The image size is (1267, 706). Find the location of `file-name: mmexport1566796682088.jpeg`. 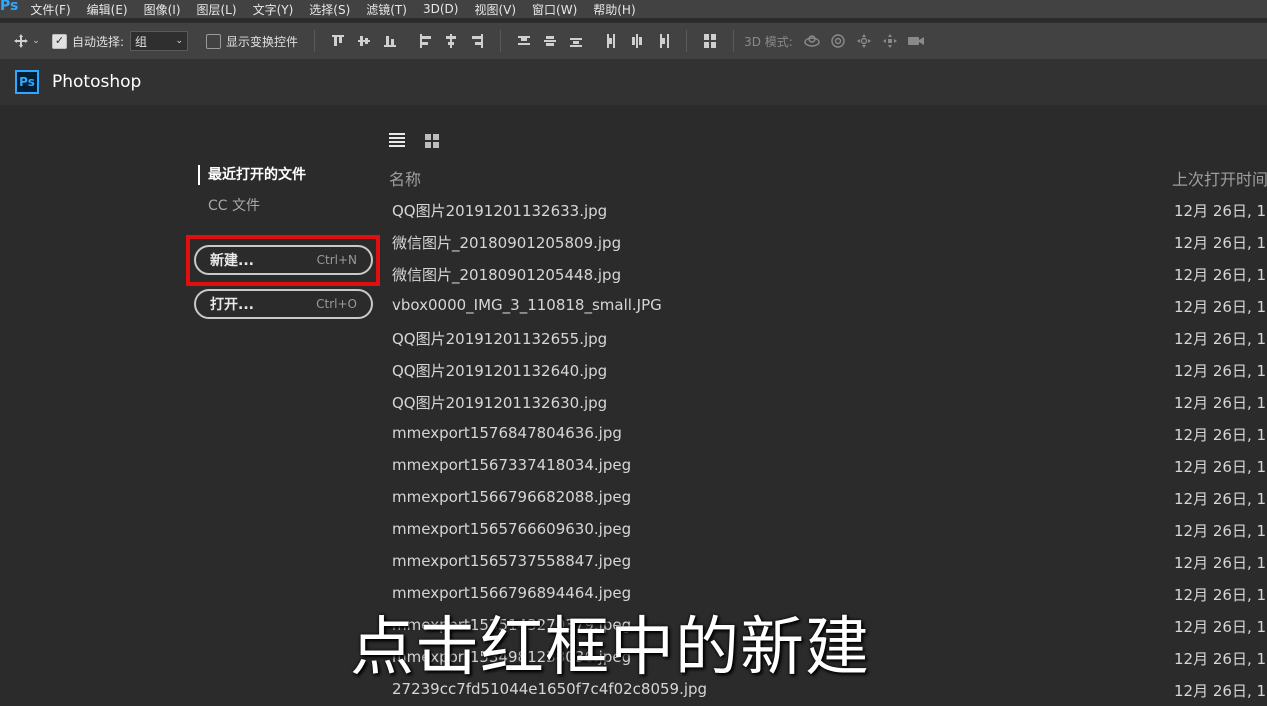

file-name: mmexport1566796682088.jpeg is located at coordinates (512, 497).